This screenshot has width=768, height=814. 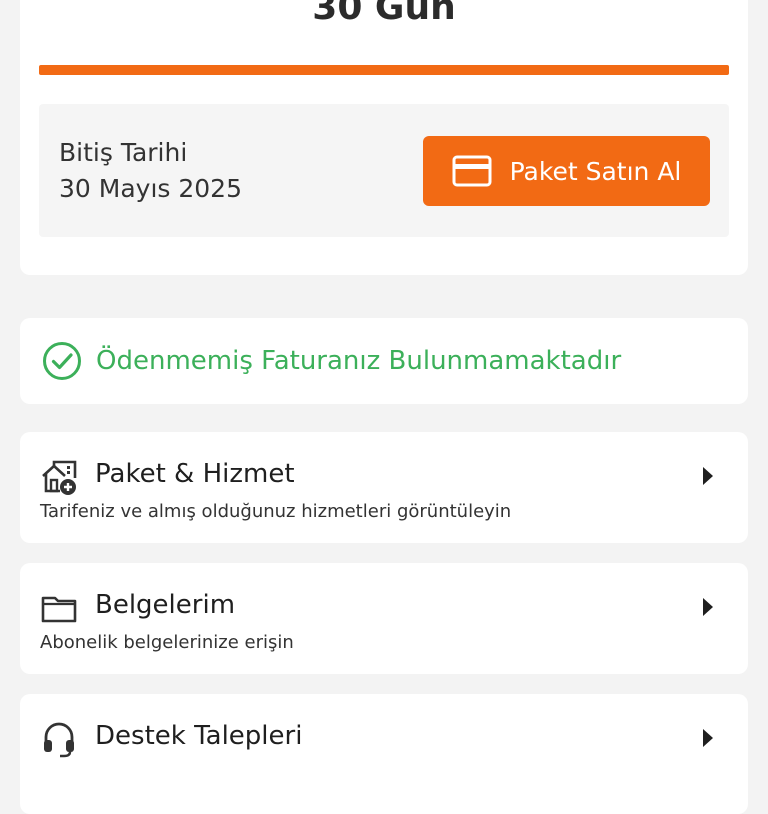 What do you see at coordinates (195, 474) in the screenshot?
I see `menu-title: Paket & Hizmet` at bounding box center [195, 474].